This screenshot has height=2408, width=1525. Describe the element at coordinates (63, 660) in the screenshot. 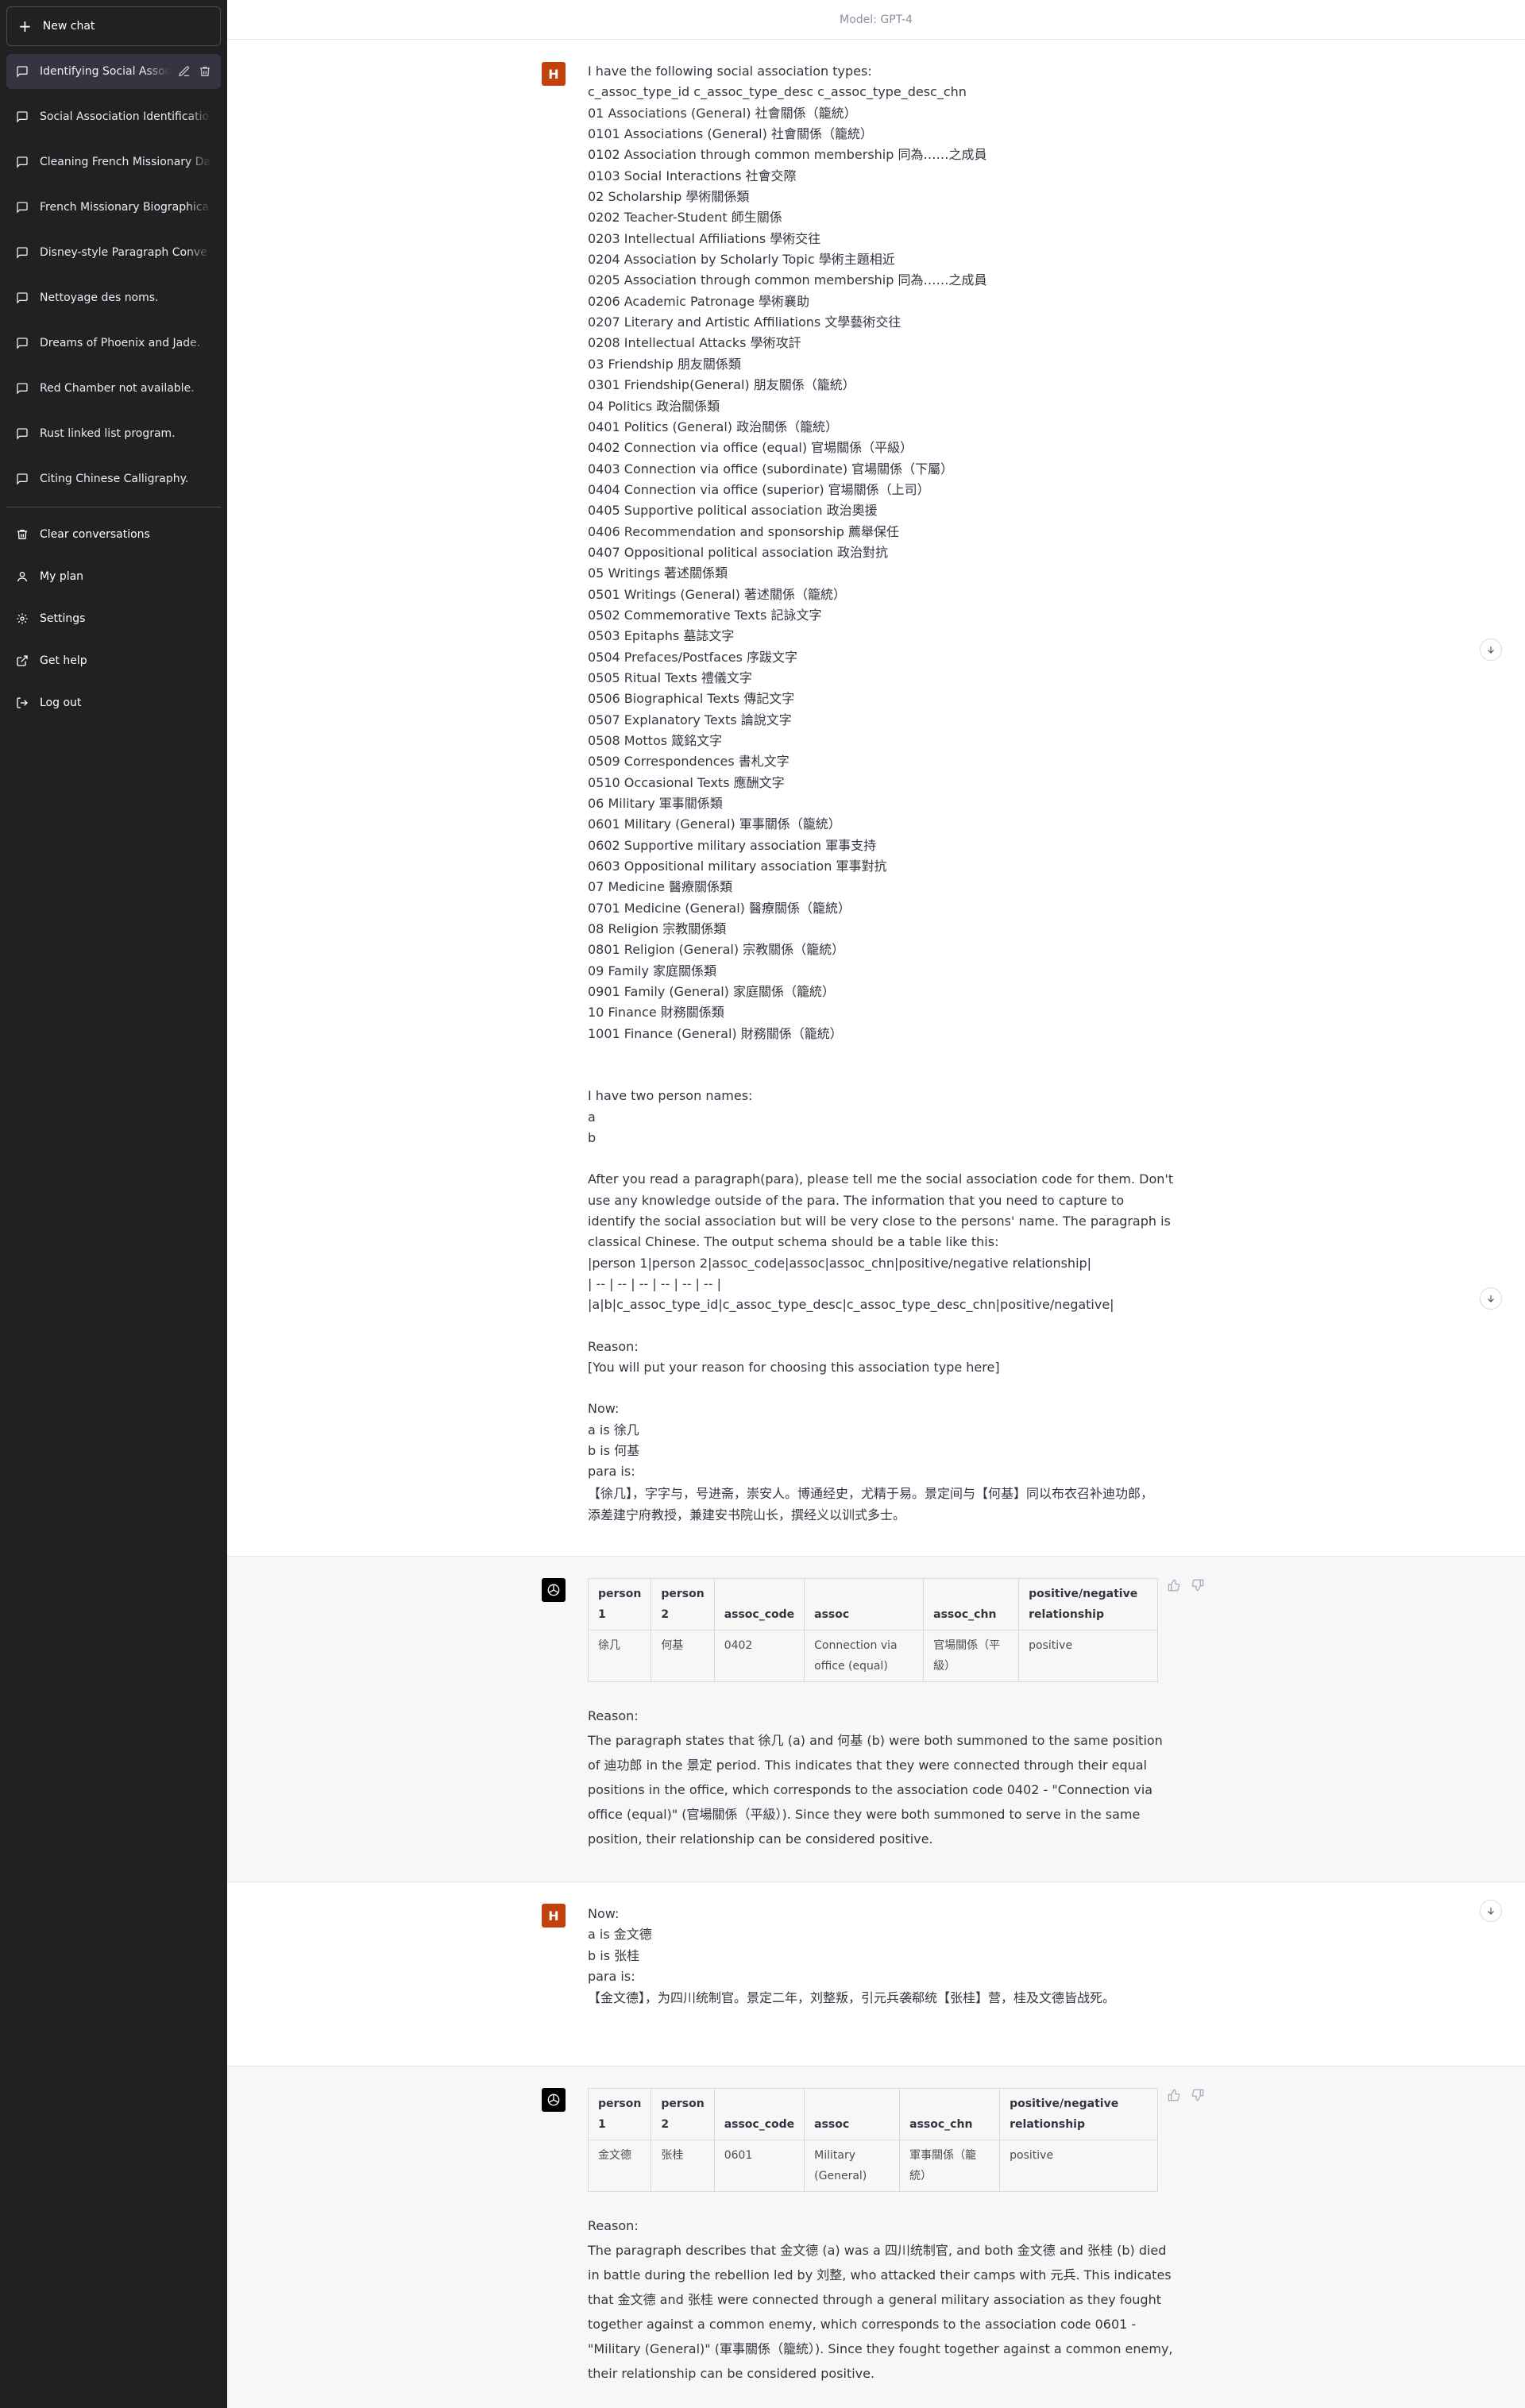

I see `get-help-label: Get help` at that location.